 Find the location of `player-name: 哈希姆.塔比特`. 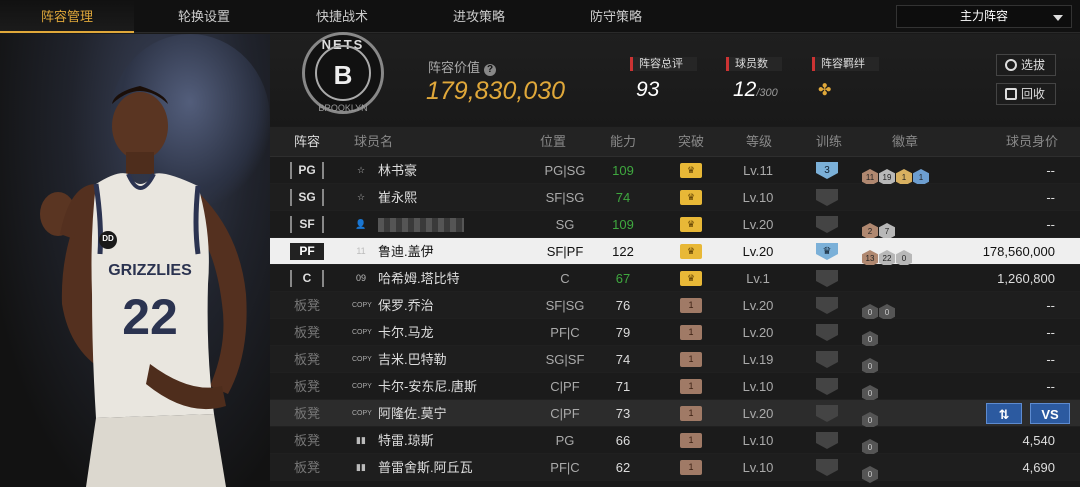

player-name: 哈希姆.塔比特 is located at coordinates (419, 278).